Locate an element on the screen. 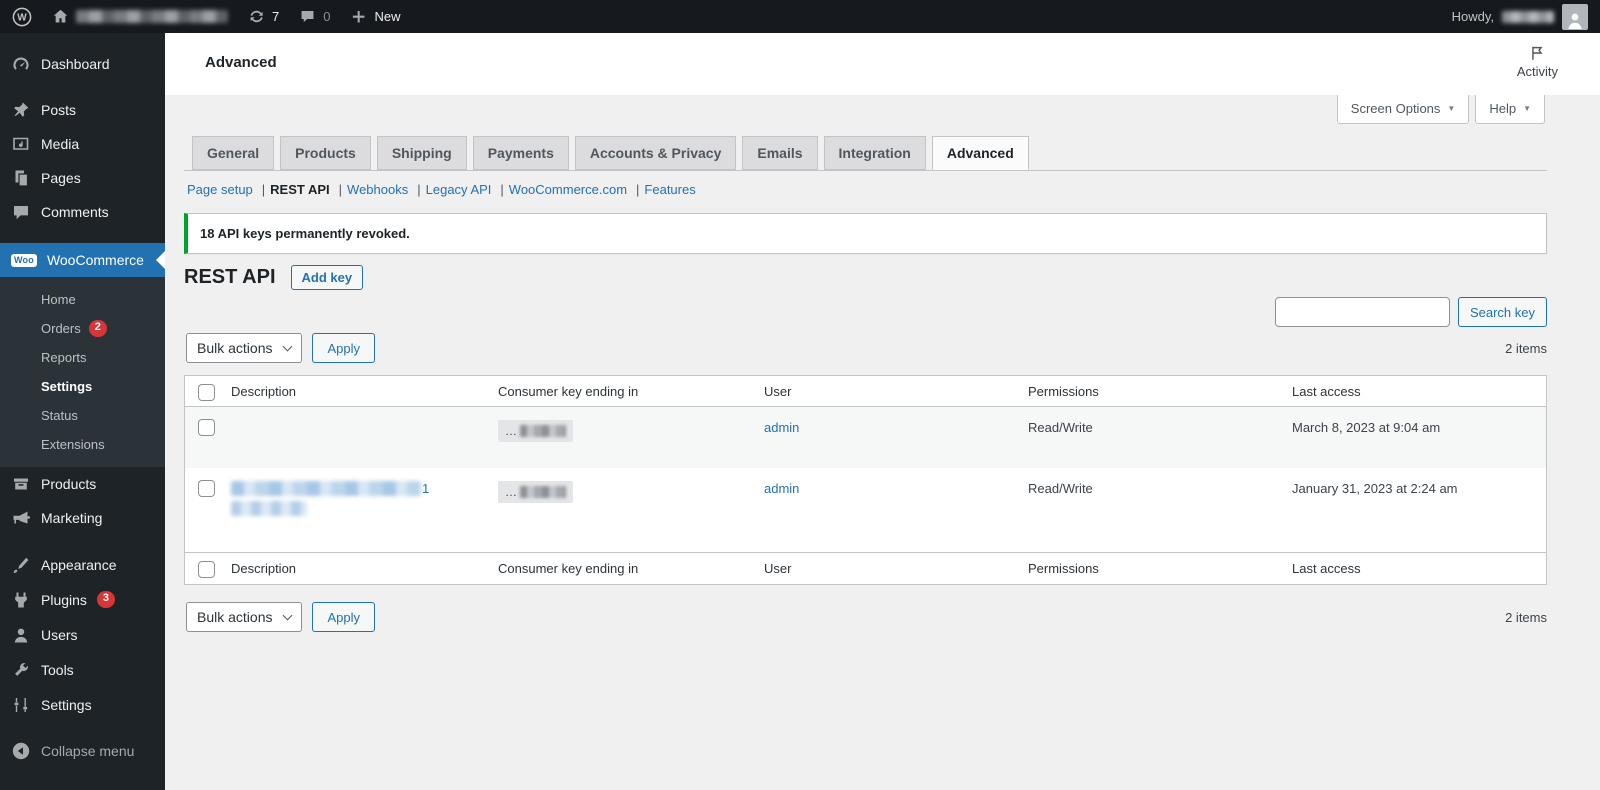 The width and height of the screenshot is (1600, 790). sidebar-item-label: Tools is located at coordinates (57, 669).